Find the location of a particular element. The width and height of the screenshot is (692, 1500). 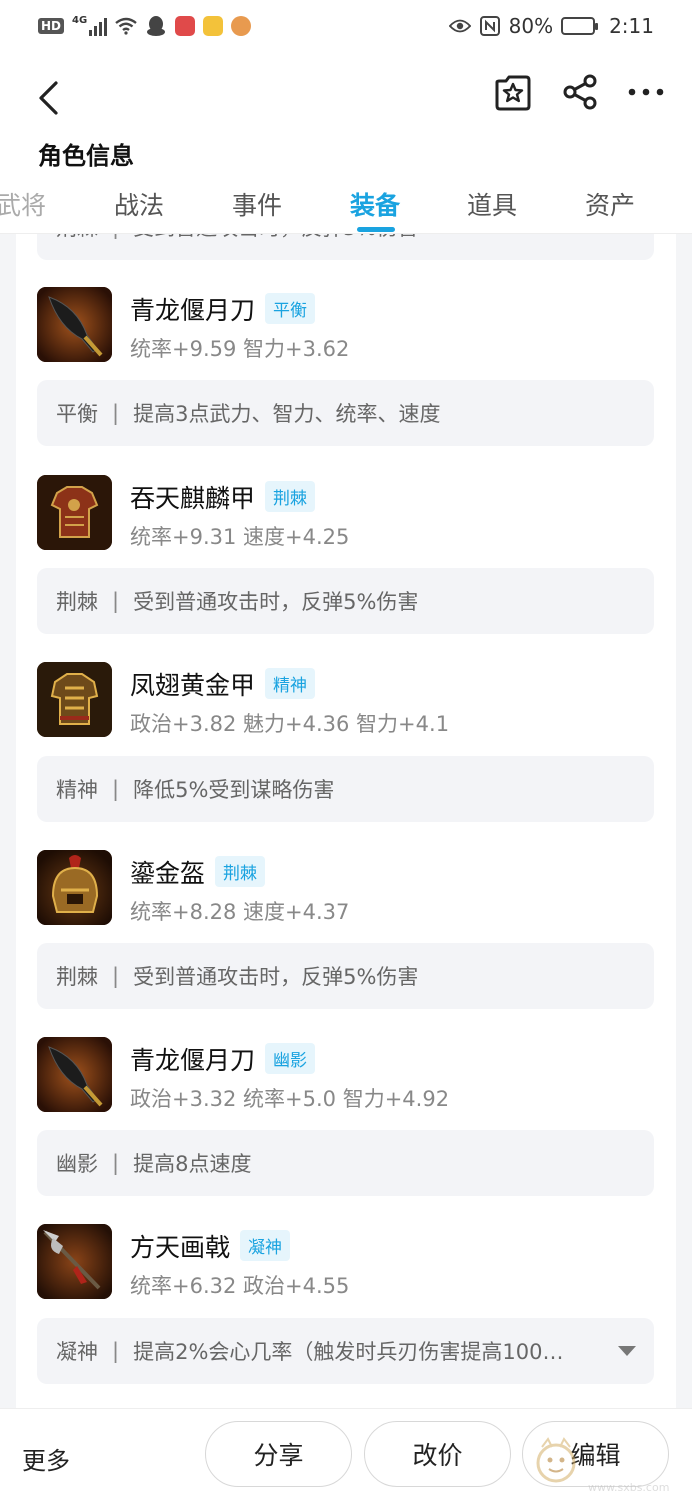

item-name: 吞天麒麟甲 is located at coordinates (193, 498).